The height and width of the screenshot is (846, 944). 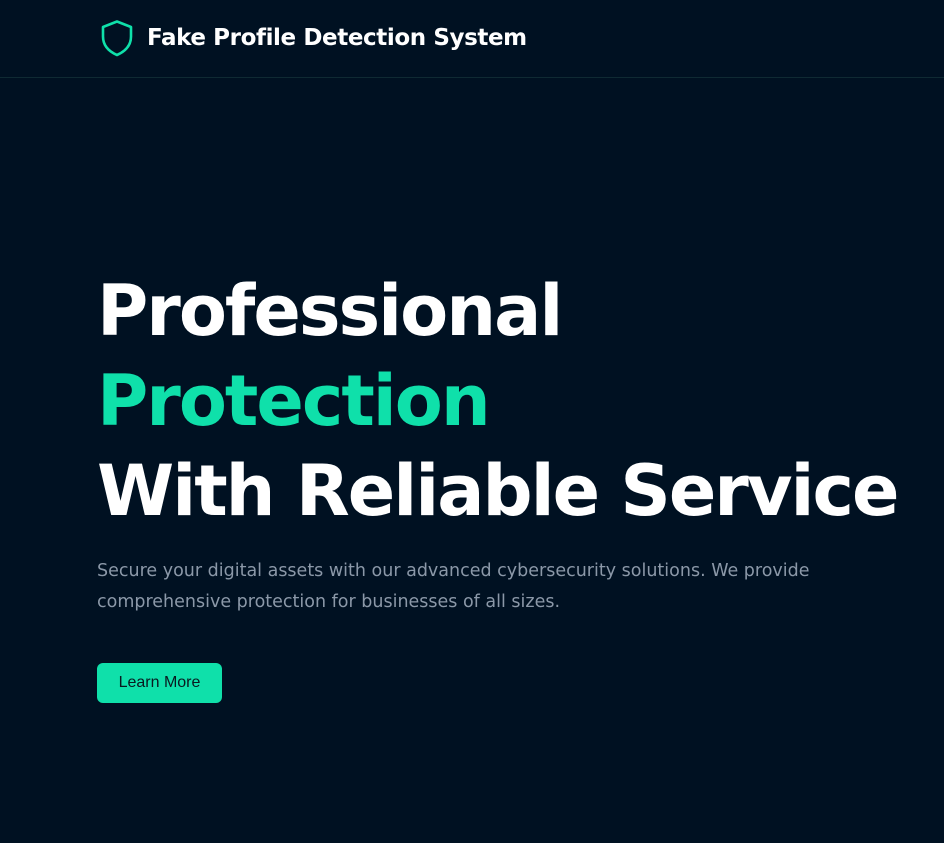 What do you see at coordinates (330, 311) in the screenshot?
I see `hero-heading-line-1: Professional` at bounding box center [330, 311].